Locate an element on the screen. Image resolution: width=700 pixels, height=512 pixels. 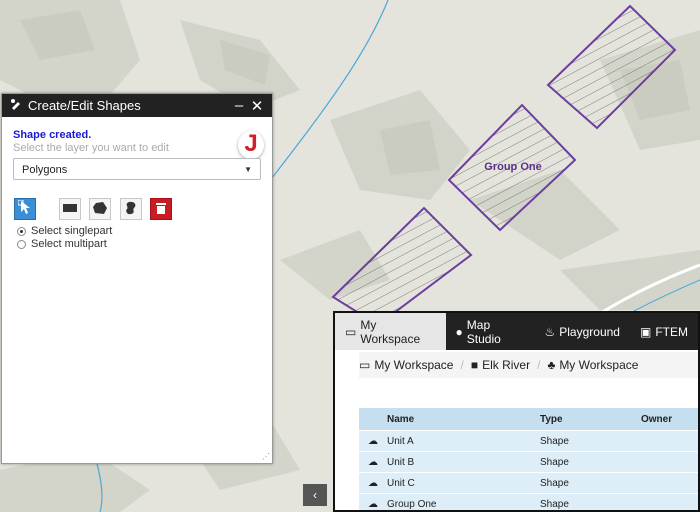
row-name: Unit B is located at coordinates (463, 462).